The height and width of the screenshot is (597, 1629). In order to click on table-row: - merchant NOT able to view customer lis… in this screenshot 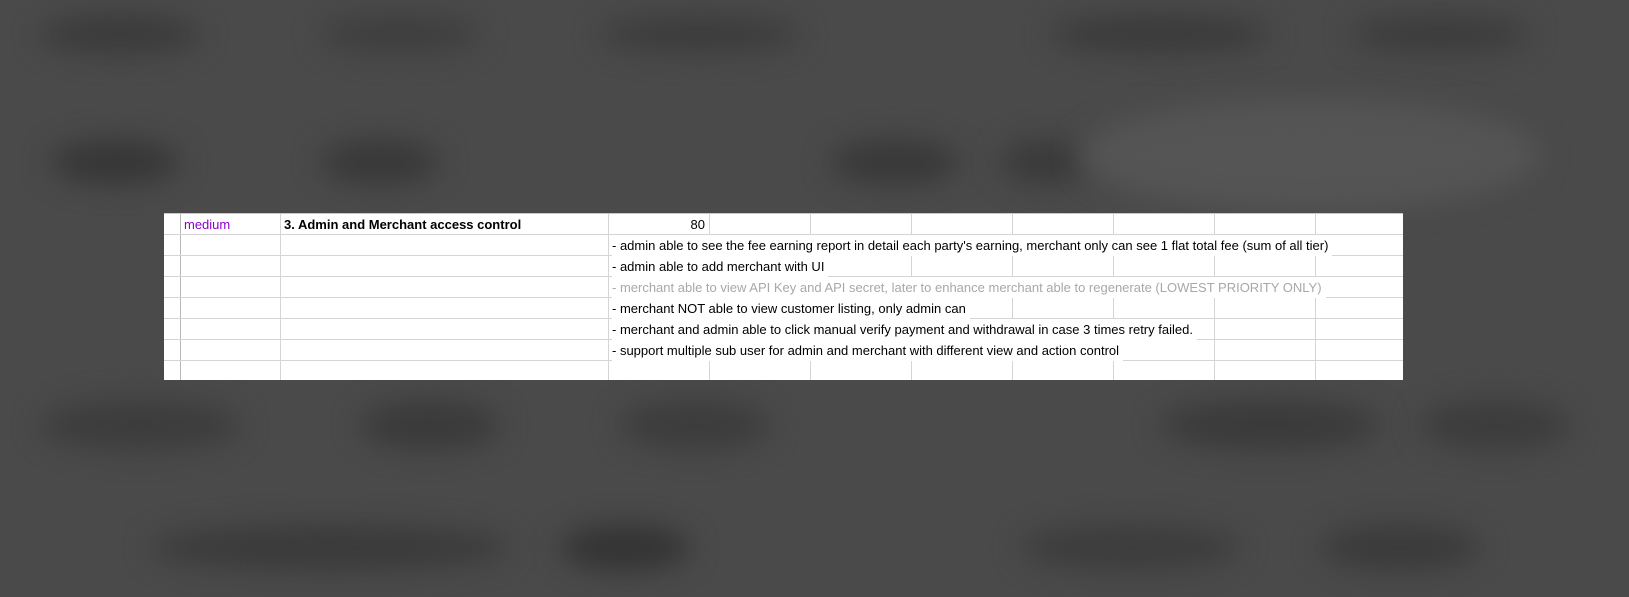, I will do `click(783, 308)`.